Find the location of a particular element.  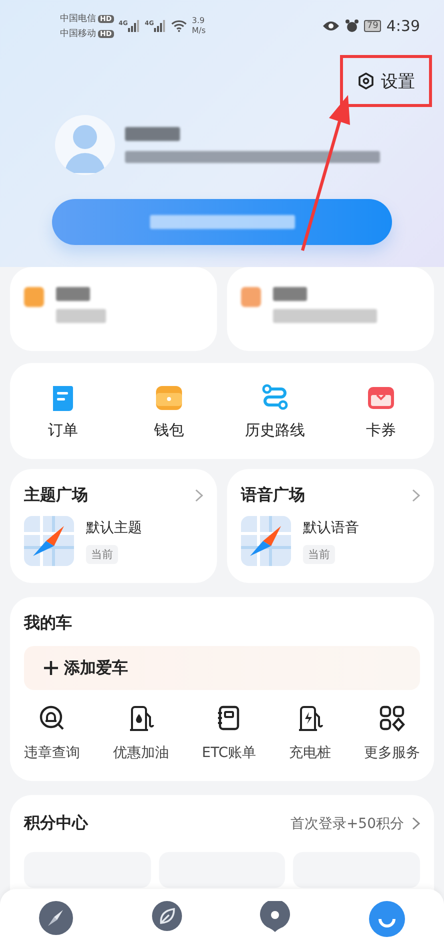

current-item: 默认语音 is located at coordinates (331, 527).